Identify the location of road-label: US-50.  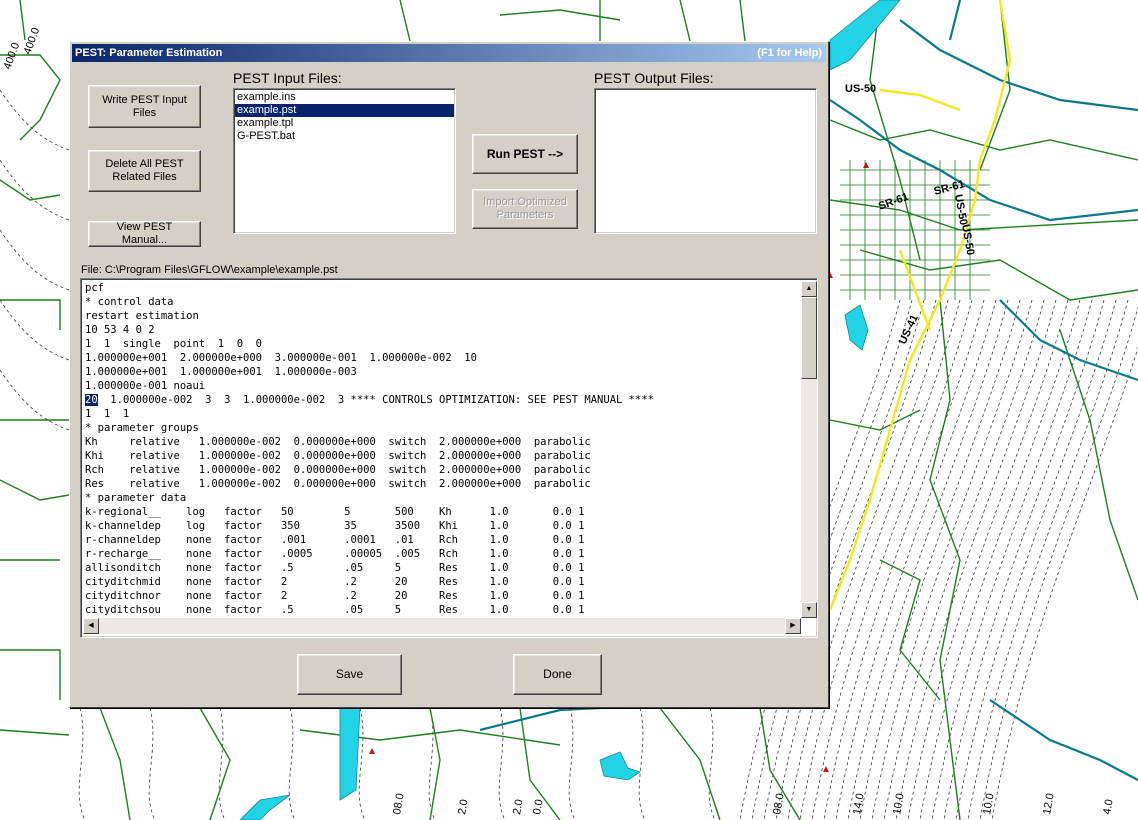
(860, 89).